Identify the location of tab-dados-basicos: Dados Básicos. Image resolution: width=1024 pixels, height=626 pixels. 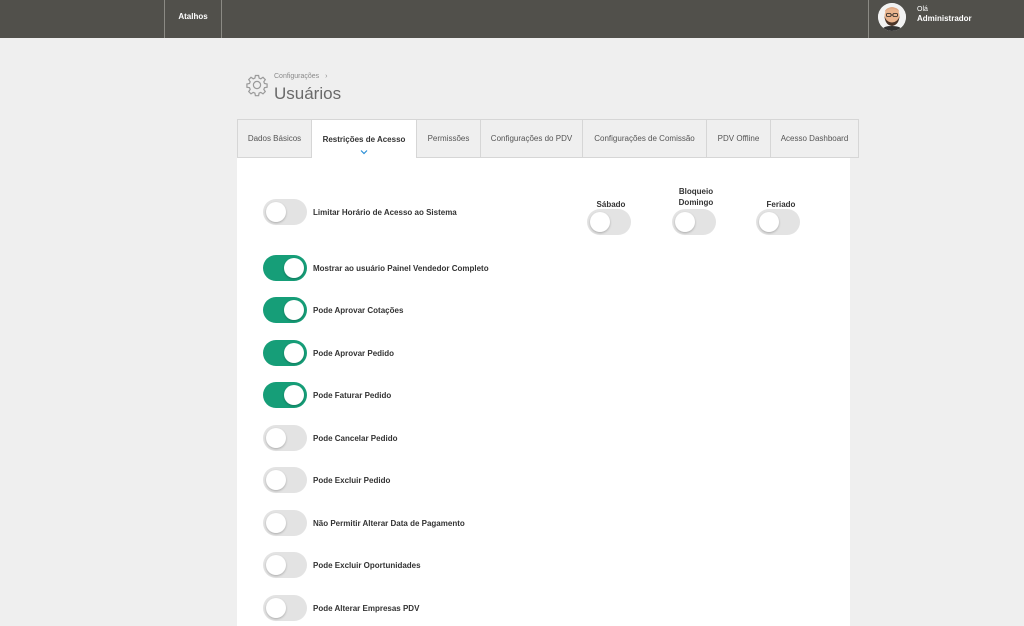
(274, 138).